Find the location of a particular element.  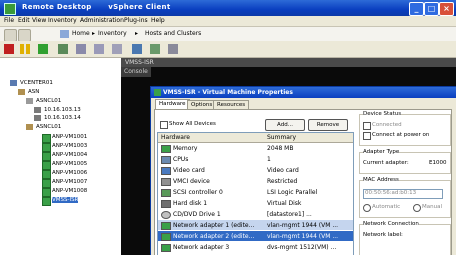

window-title: Remote Desktop vSphere Client is located at coordinates (96, 7).